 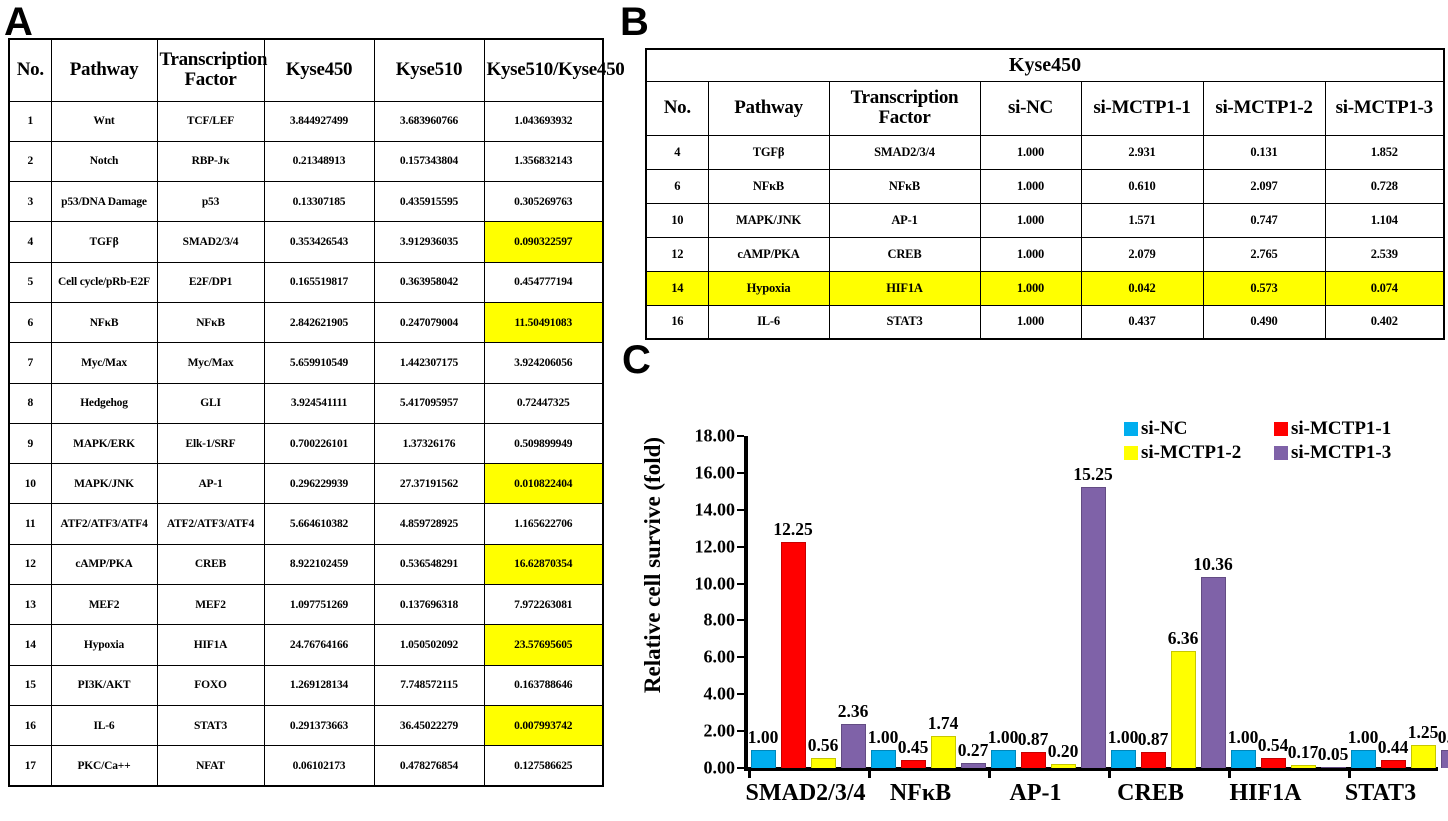 What do you see at coordinates (543, 161) in the screenshot?
I see `row-ratio: 1.356832143` at bounding box center [543, 161].